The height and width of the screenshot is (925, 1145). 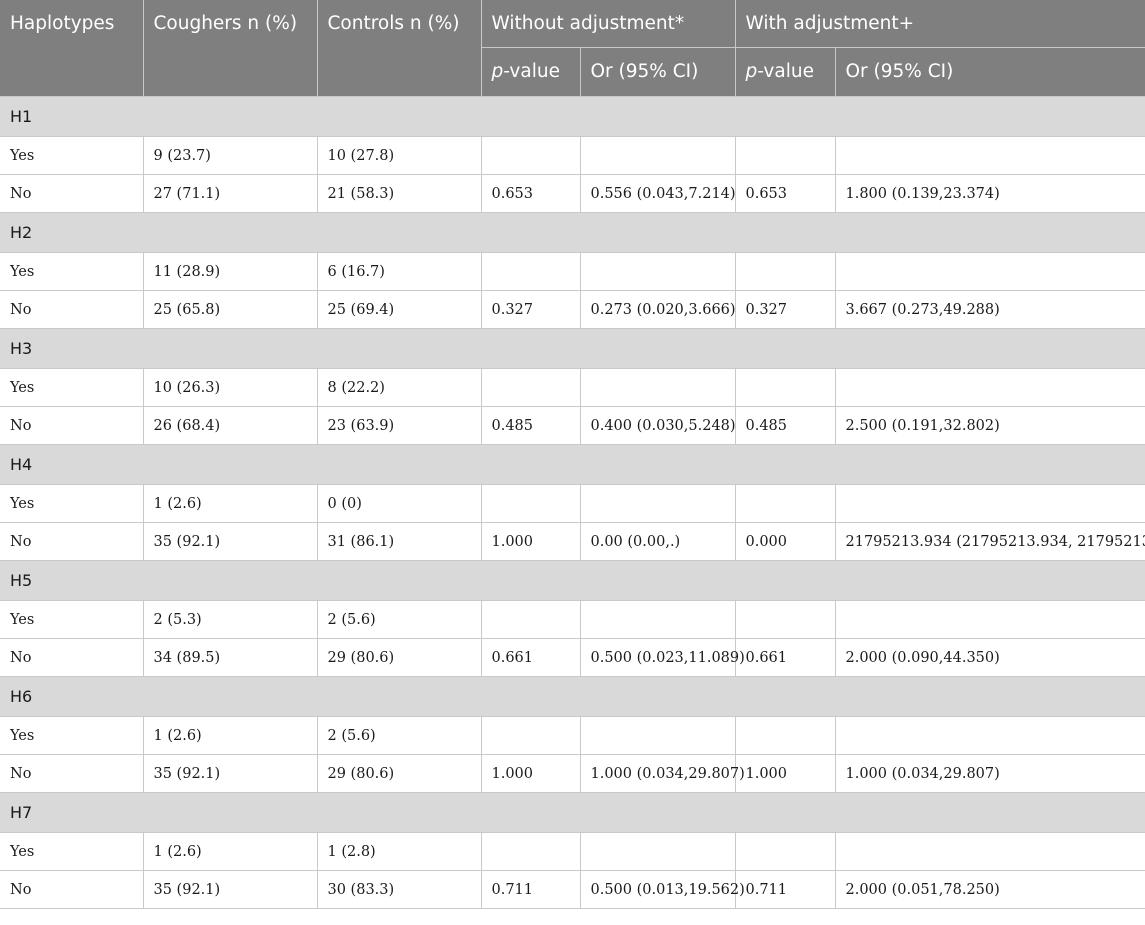 What do you see at coordinates (399, 851) in the screenshot?
I see `controls-cell: 1 (2.8)` at bounding box center [399, 851].